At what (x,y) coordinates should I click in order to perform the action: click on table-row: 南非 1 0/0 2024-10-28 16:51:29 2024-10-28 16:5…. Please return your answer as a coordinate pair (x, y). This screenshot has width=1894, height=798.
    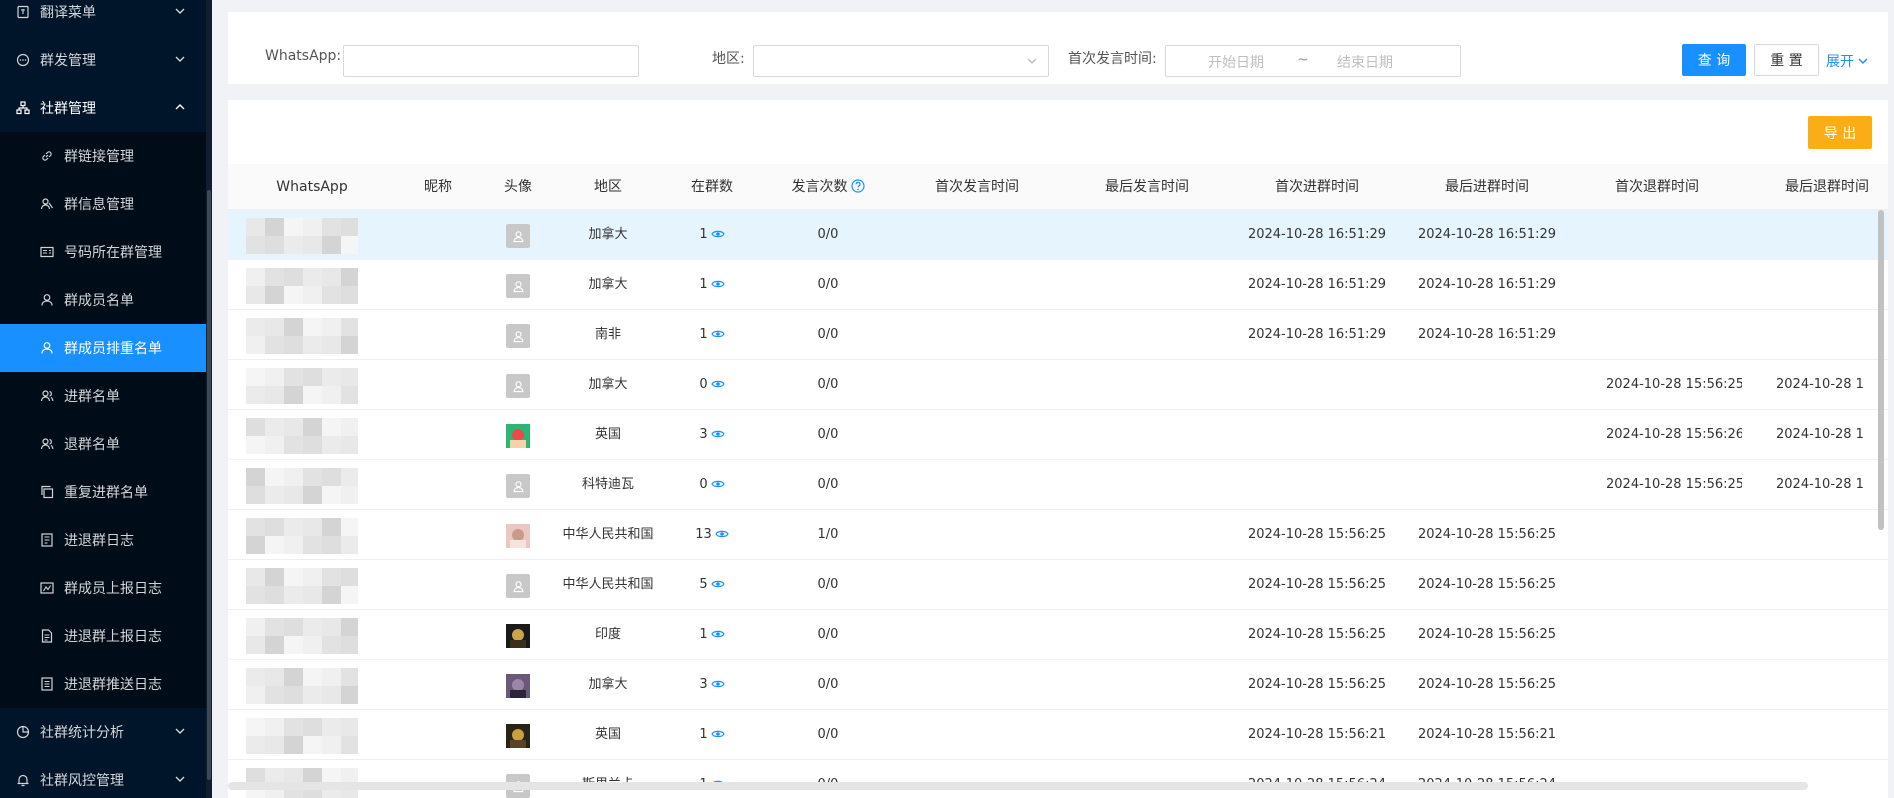
    Looking at the image, I should click on (1058, 335).